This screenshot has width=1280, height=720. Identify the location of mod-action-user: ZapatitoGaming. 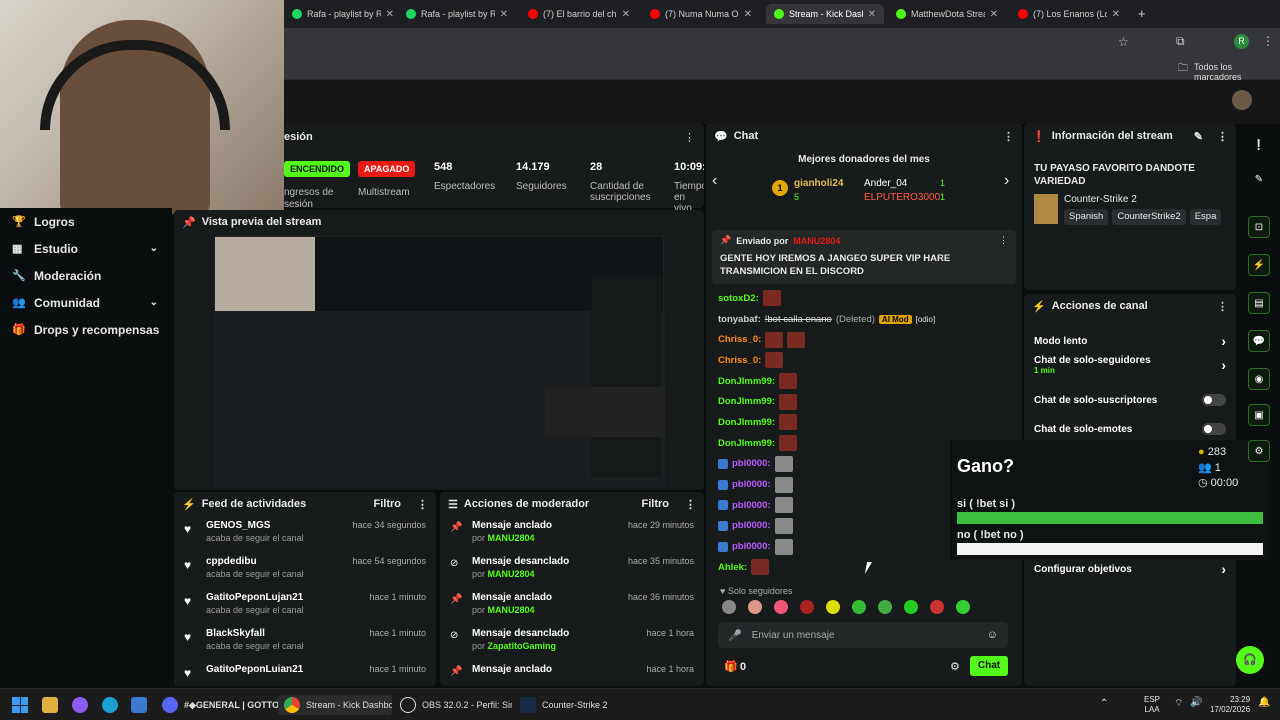
(522, 646).